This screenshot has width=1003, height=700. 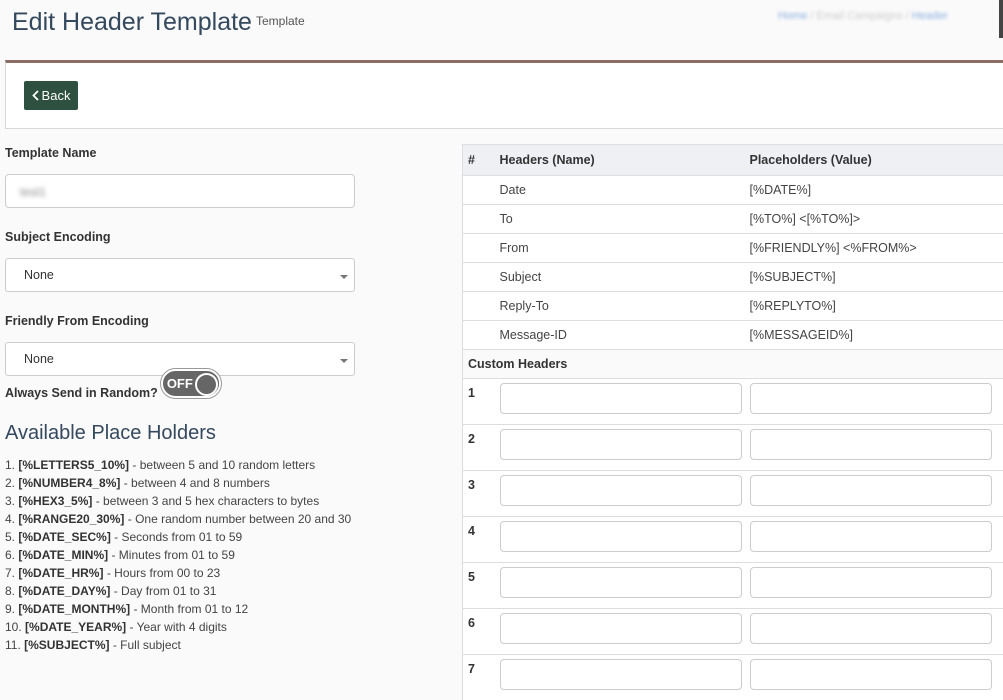 What do you see at coordinates (874, 248) in the screenshot?
I see `header-value: [%FRIENDLY%] <%FROM%>` at bounding box center [874, 248].